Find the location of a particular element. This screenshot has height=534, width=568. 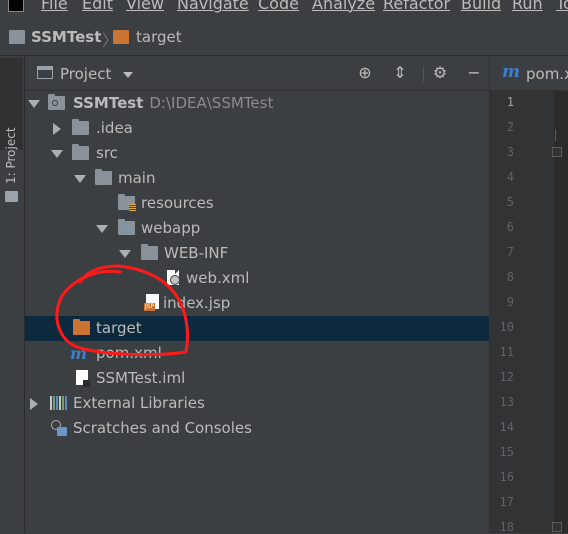

tree-label-external-libraries: External Libraries is located at coordinates (139, 403).